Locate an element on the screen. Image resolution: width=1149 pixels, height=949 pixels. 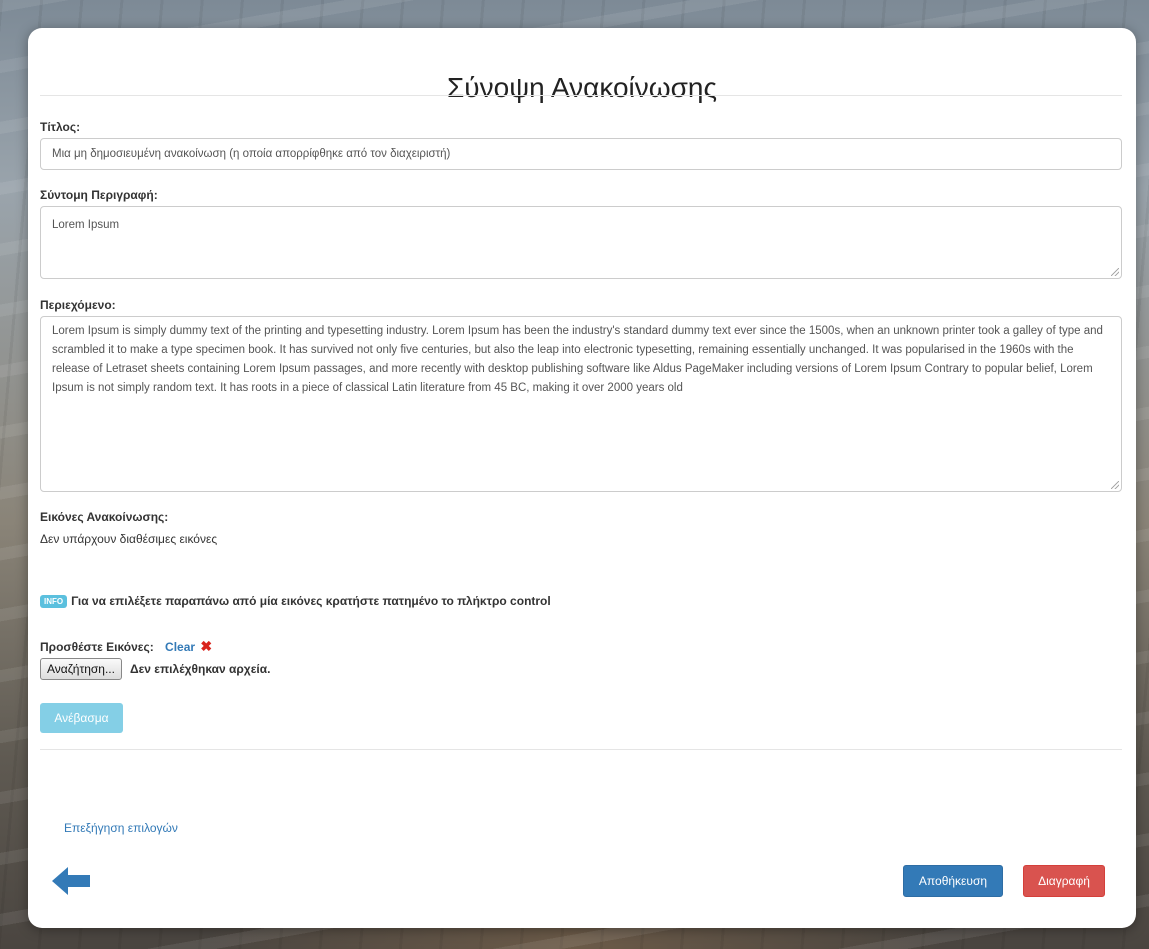
clear-link: Clear is located at coordinates (180, 647).